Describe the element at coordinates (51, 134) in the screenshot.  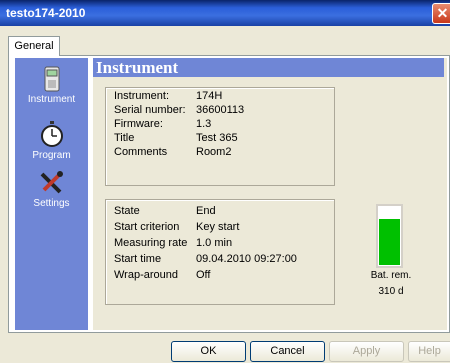
I see `stopwatch-icon` at that location.